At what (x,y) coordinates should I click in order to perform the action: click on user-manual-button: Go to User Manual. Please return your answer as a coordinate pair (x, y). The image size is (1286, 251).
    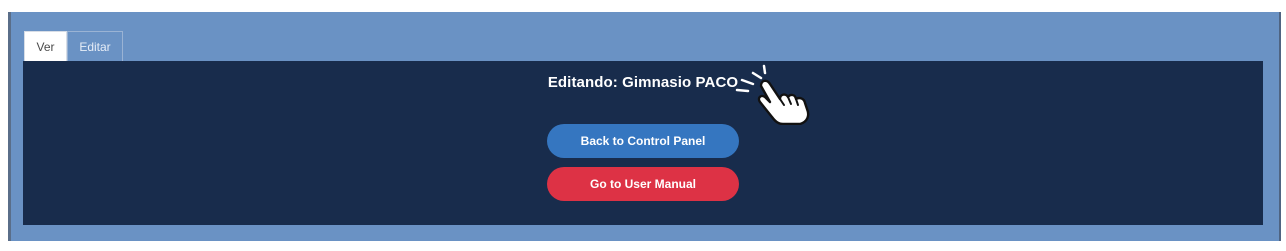
    Looking at the image, I should click on (643, 184).